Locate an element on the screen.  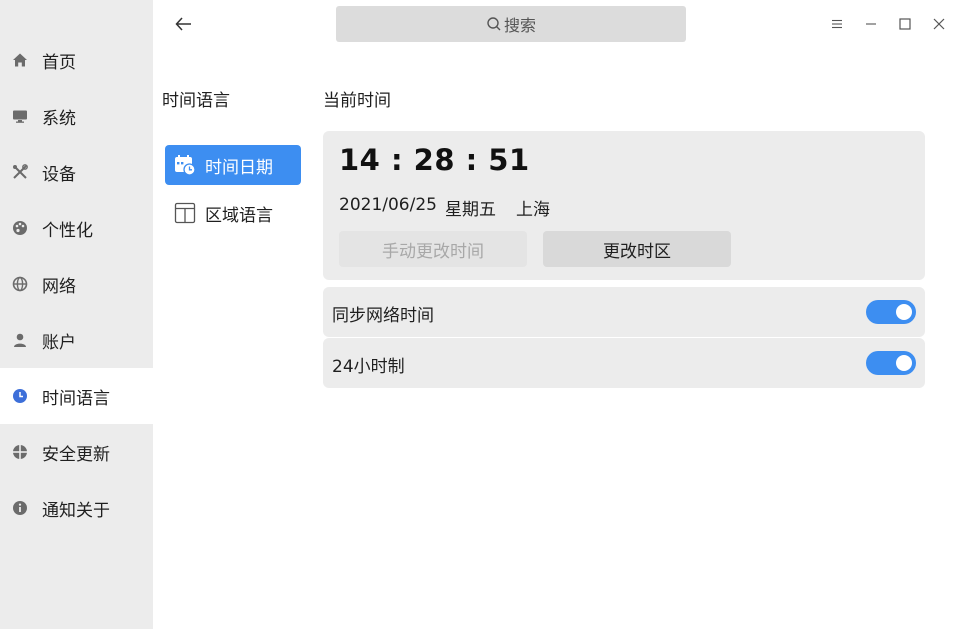
info-icon is located at coordinates (20, 508).